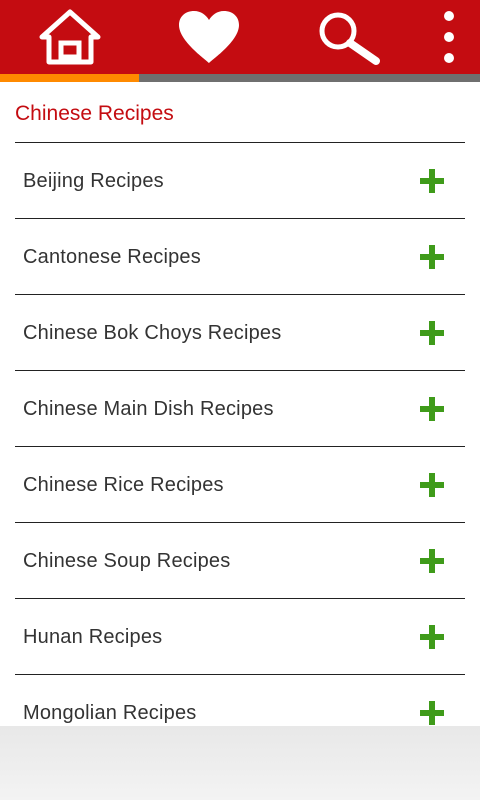 The height and width of the screenshot is (800, 480). I want to click on home-button, so click(69, 37).